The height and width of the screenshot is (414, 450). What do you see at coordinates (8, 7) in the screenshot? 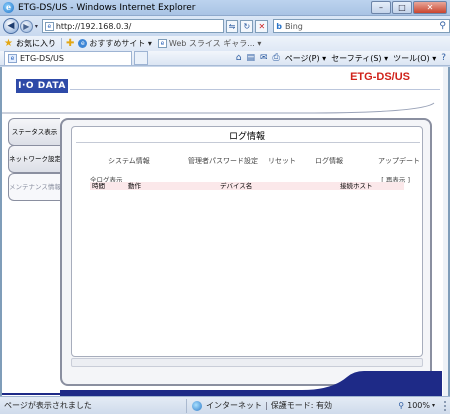
I see `ie-logo-icon: e` at bounding box center [8, 7].